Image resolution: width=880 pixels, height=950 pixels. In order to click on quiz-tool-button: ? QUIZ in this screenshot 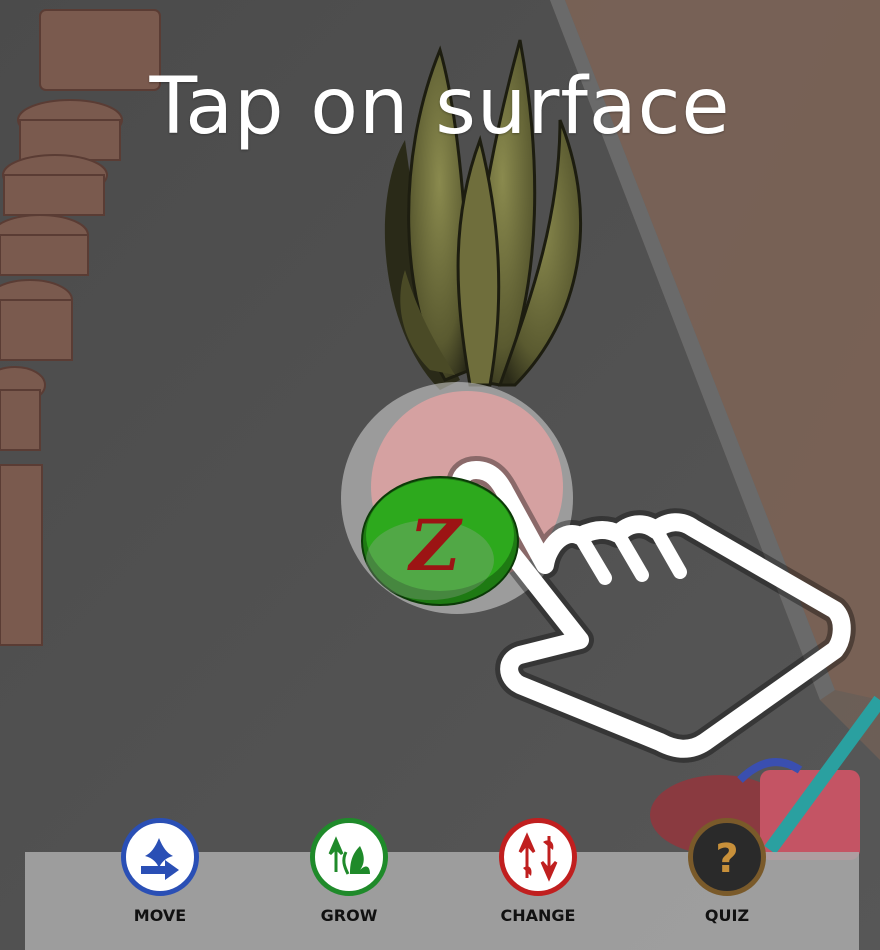, I will do `click(727, 871)`.